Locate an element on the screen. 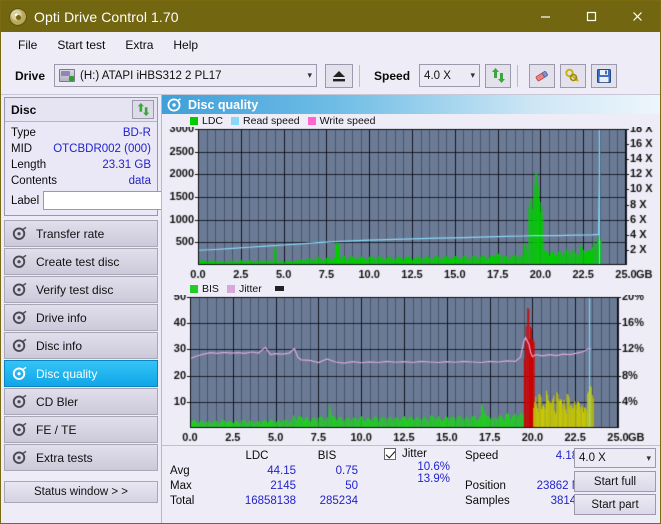  jitter-checkbox is located at coordinates (390, 454).